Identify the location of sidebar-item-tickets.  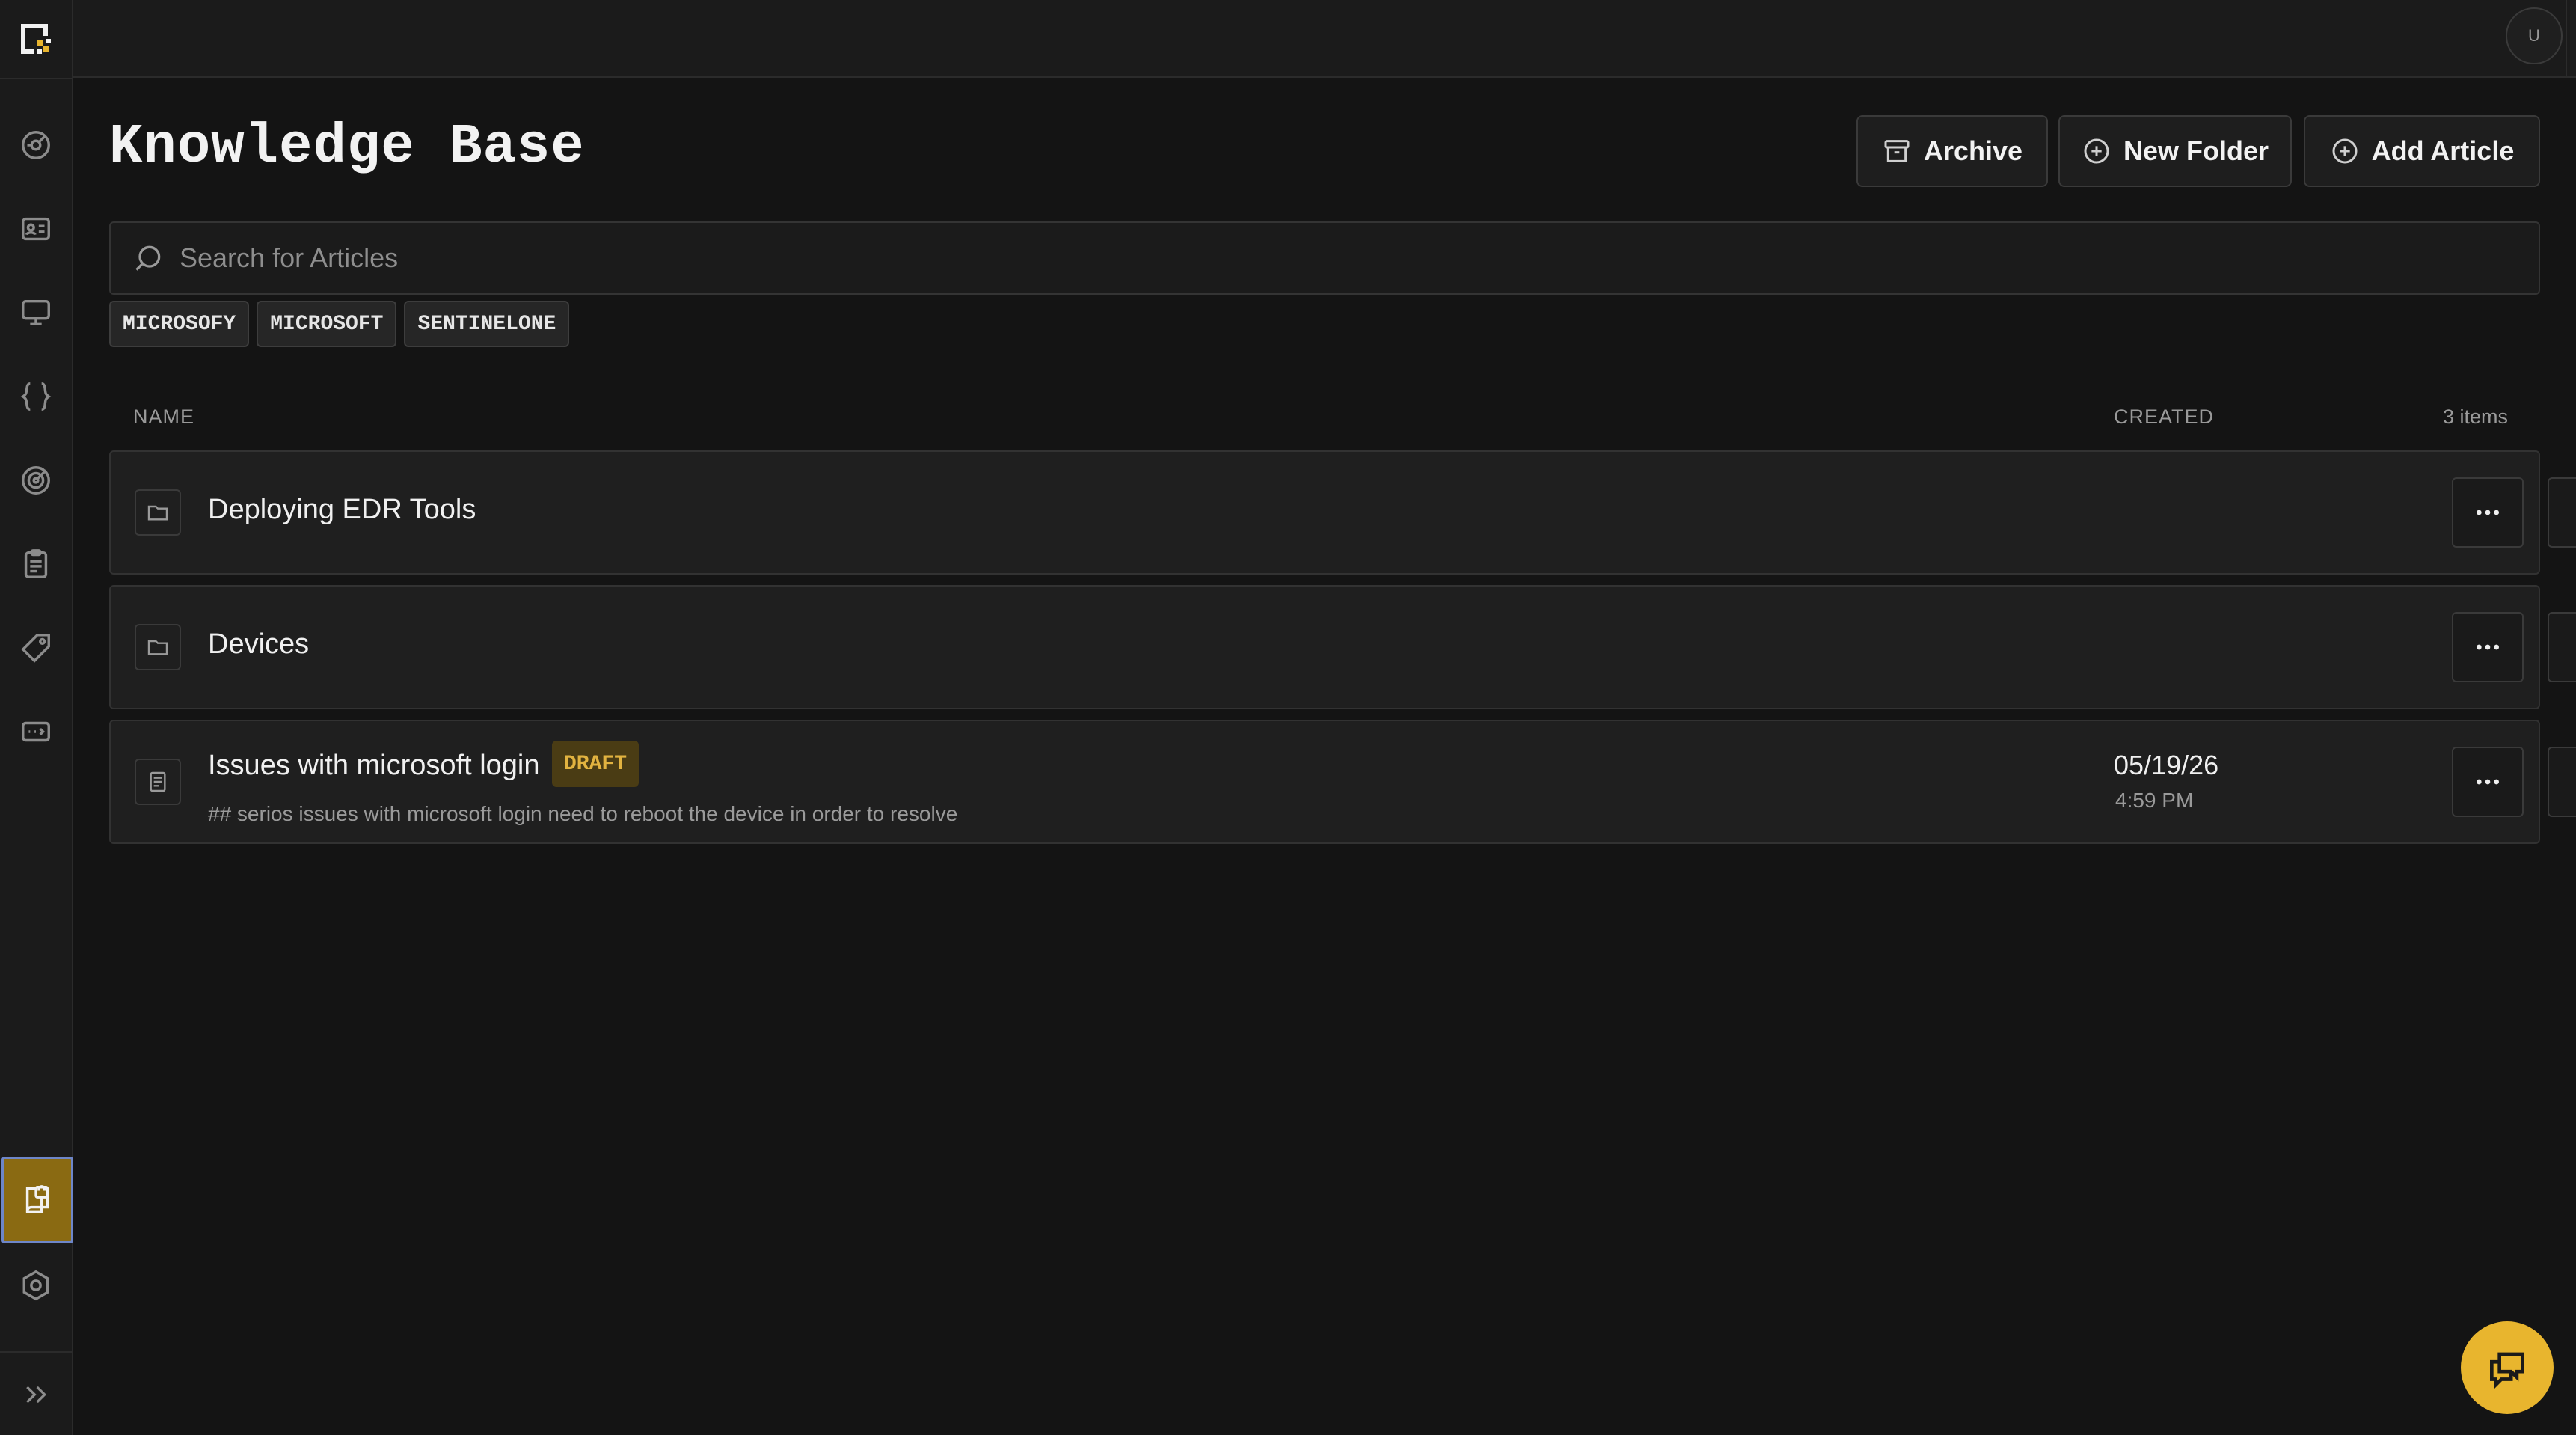
(36, 731).